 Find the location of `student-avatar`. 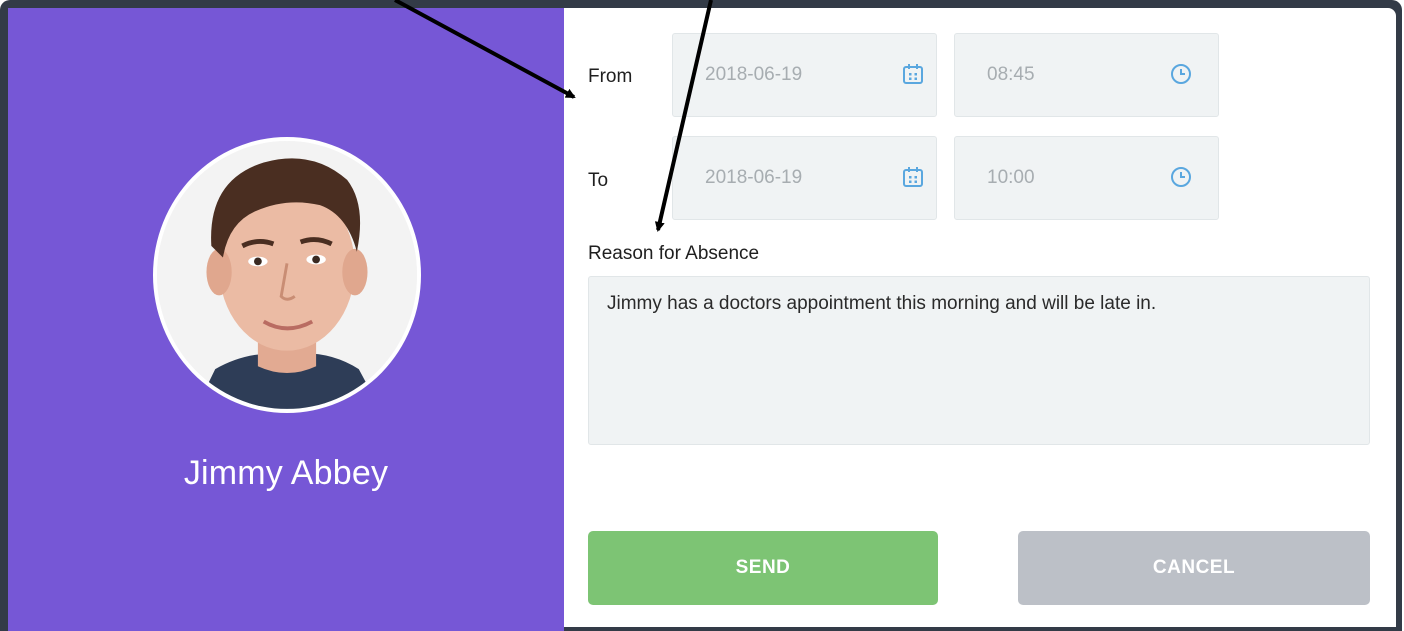

student-avatar is located at coordinates (287, 275).